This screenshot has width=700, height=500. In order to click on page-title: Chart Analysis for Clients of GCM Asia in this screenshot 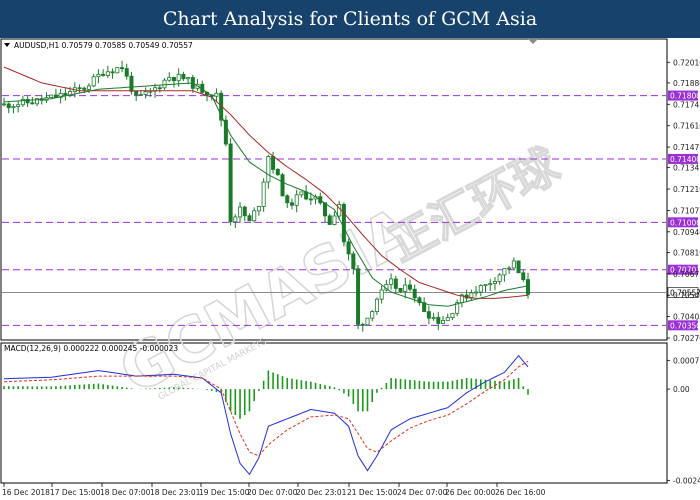, I will do `click(350, 19)`.